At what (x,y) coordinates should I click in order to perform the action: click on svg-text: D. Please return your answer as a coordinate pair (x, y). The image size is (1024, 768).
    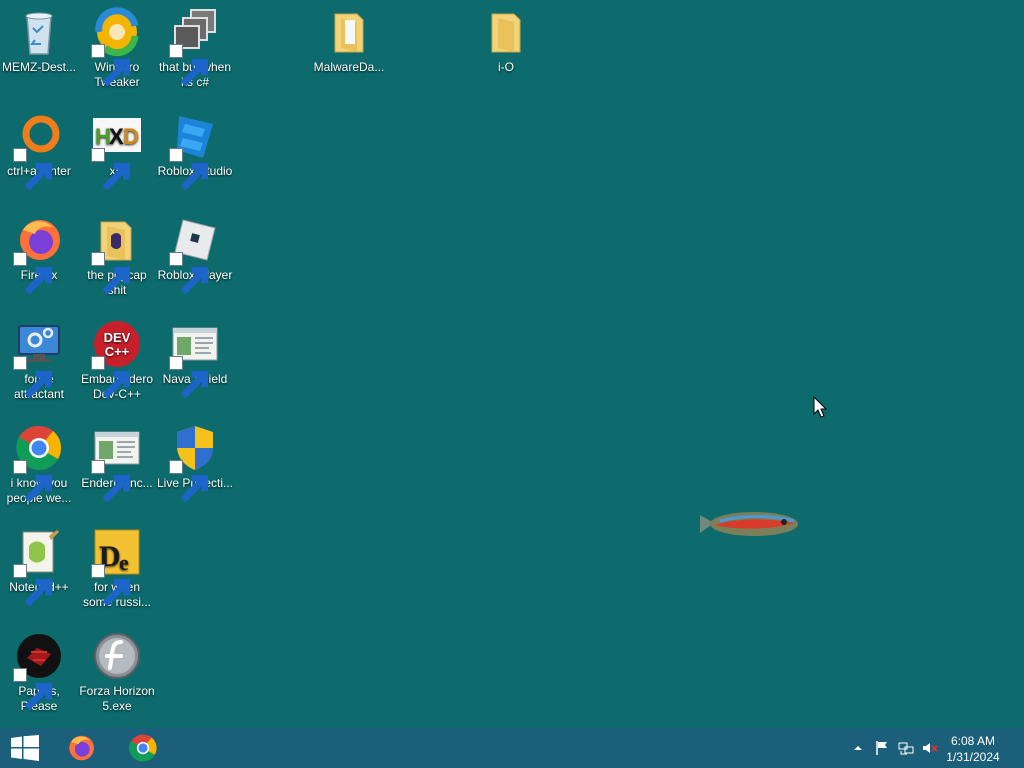
    Looking at the image, I should click on (131, 136).